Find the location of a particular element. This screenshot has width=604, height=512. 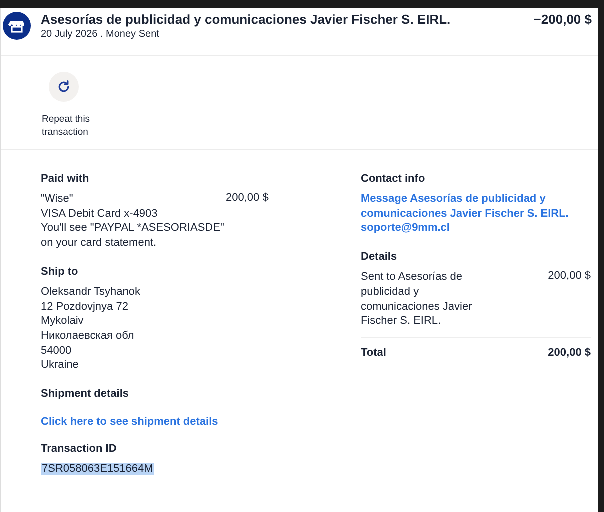

section-heading: Contact info is located at coordinates (393, 179).